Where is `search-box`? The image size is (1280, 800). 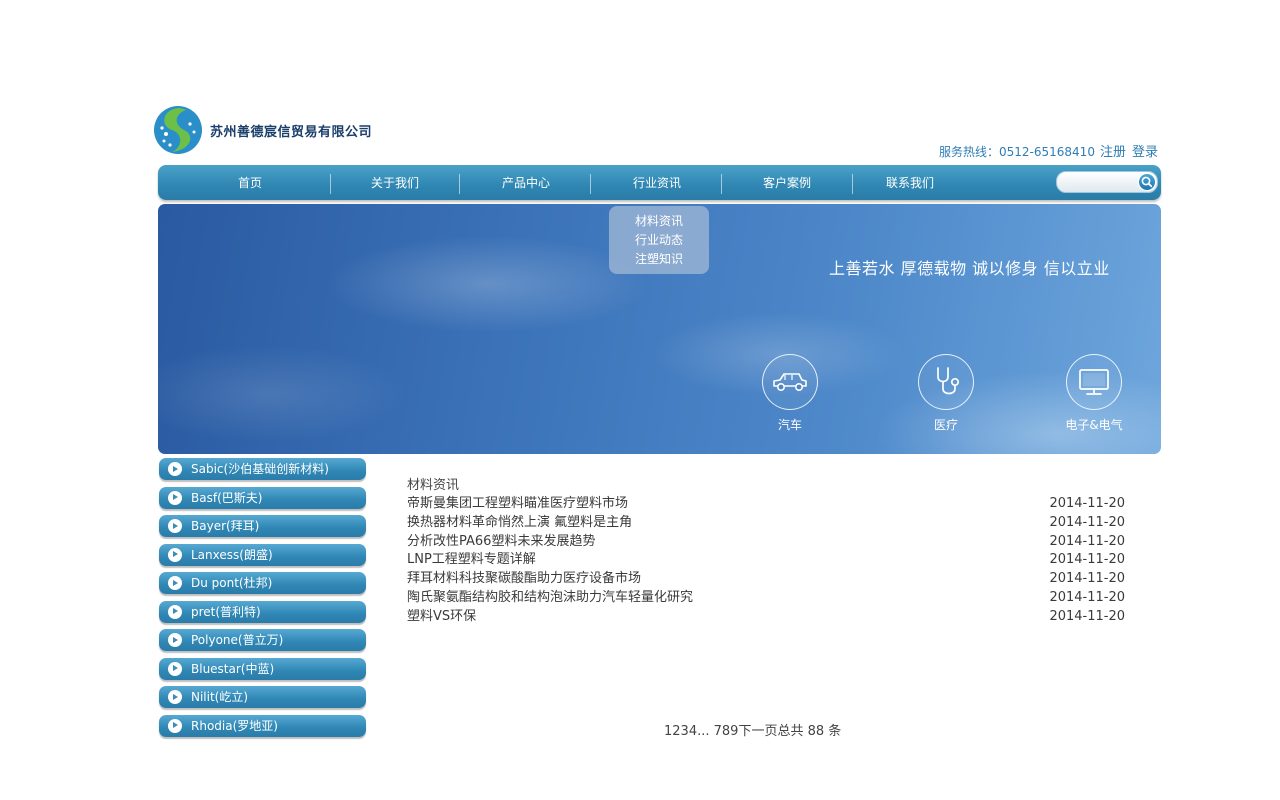 search-box is located at coordinates (1107, 182).